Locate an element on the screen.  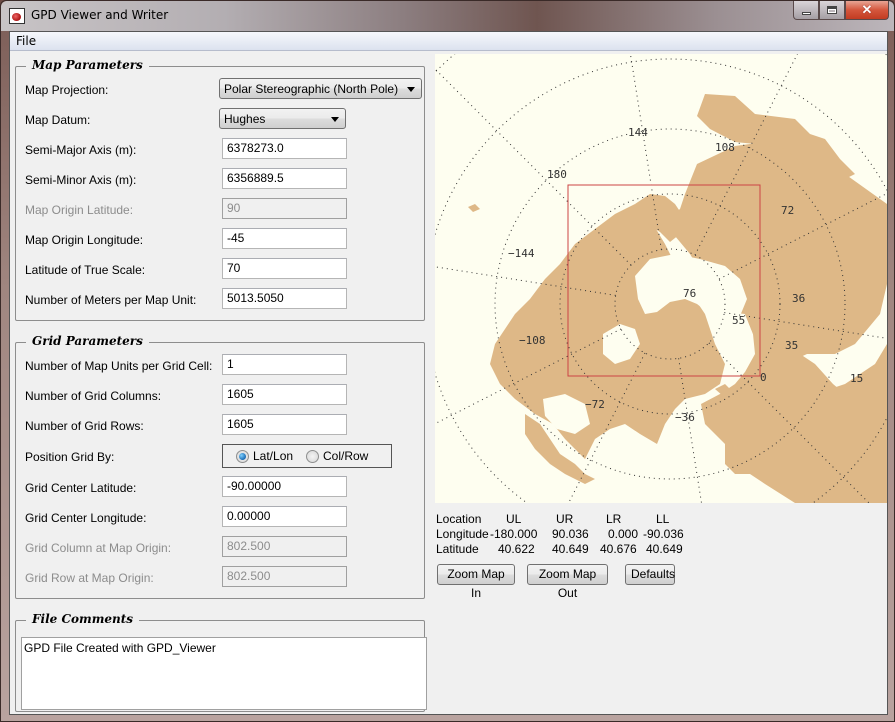
graticule-label: 144 is located at coordinates (638, 132).